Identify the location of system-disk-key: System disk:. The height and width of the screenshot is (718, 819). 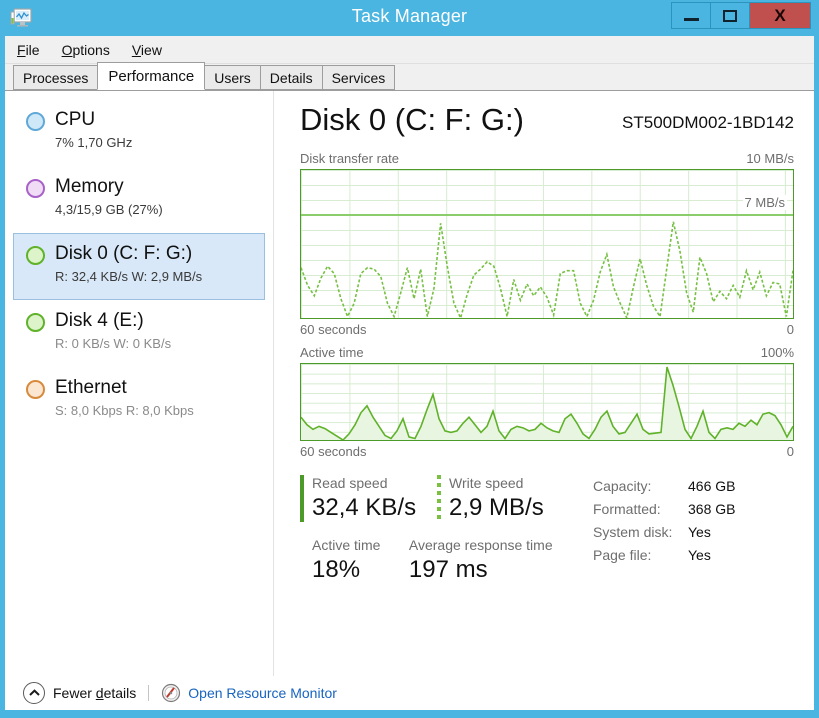
(633, 532).